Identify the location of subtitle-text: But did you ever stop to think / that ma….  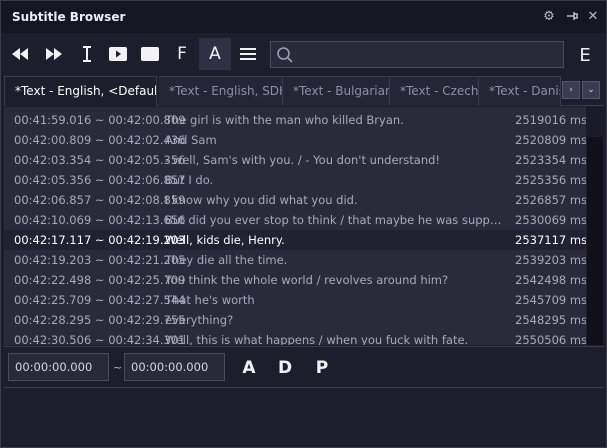
(335, 220).